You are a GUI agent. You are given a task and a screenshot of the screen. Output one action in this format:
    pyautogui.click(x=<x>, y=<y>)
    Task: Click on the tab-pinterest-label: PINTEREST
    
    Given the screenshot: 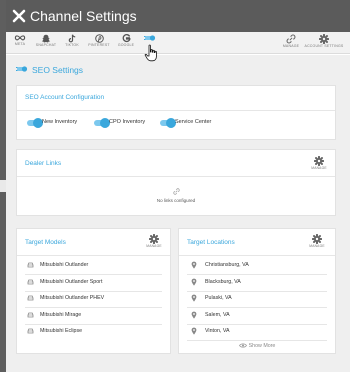 What is the action you would take?
    pyautogui.click(x=99, y=45)
    